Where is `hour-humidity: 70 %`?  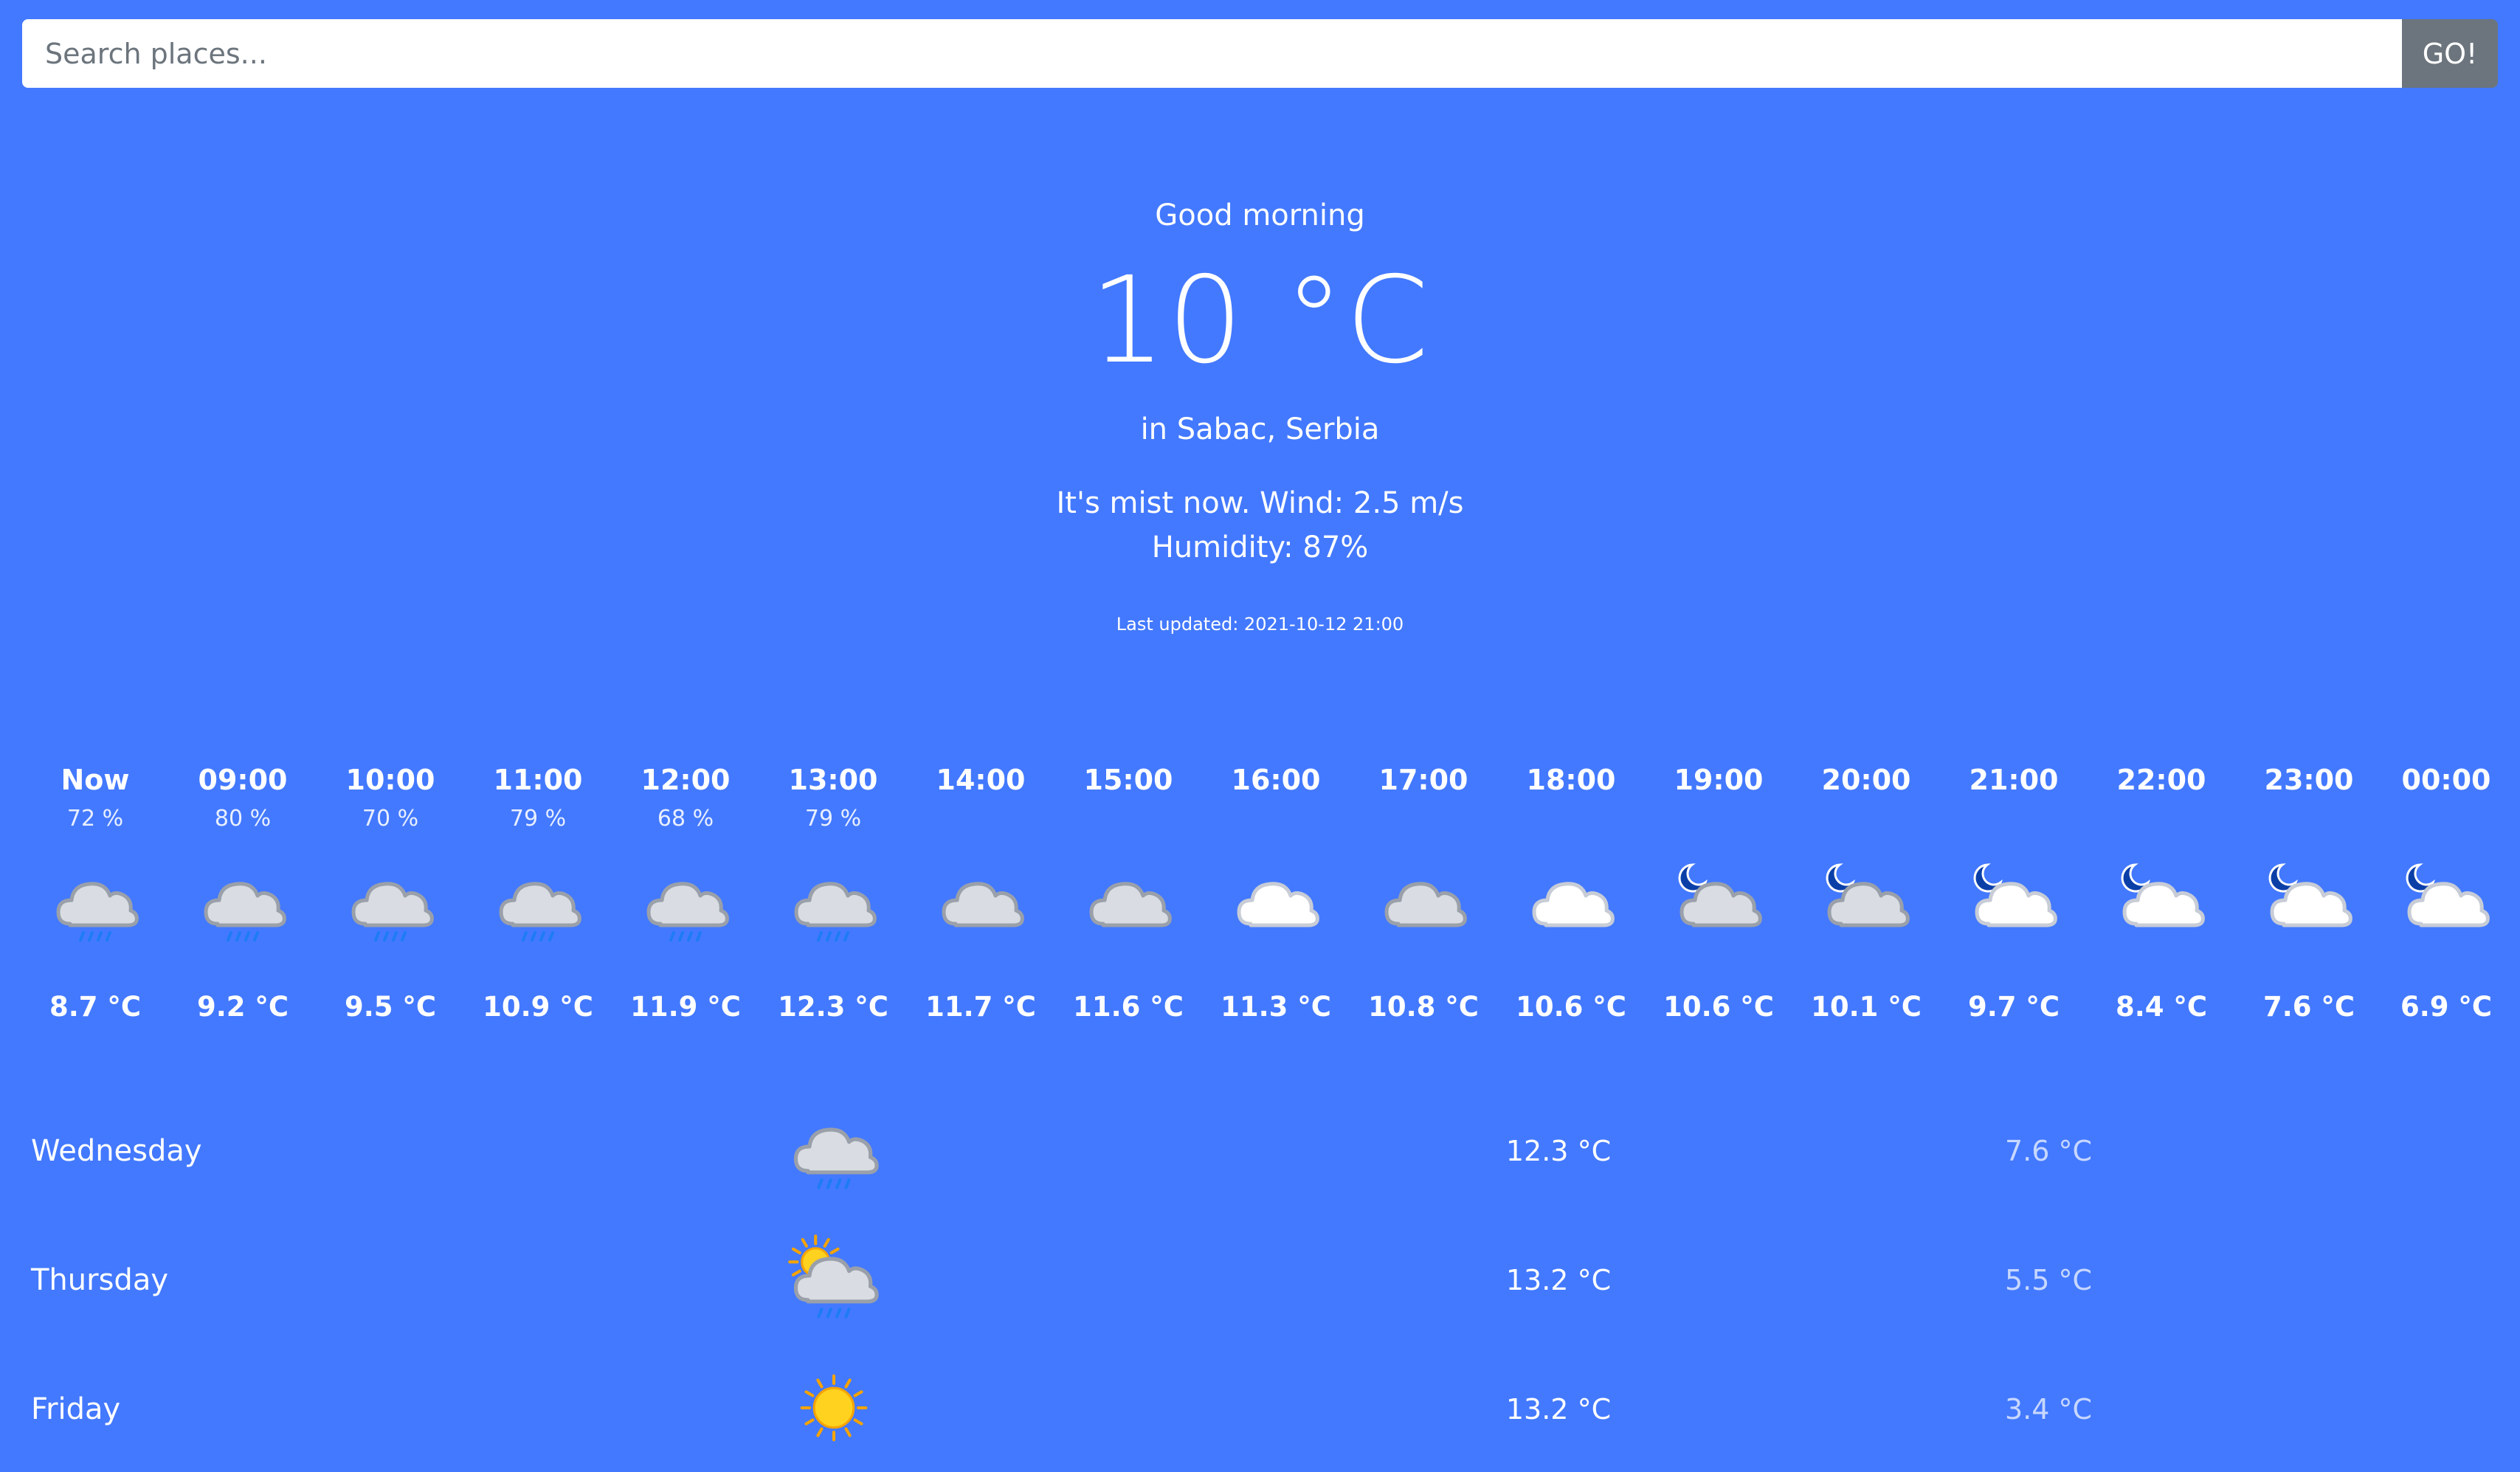 hour-humidity: 70 % is located at coordinates (390, 819).